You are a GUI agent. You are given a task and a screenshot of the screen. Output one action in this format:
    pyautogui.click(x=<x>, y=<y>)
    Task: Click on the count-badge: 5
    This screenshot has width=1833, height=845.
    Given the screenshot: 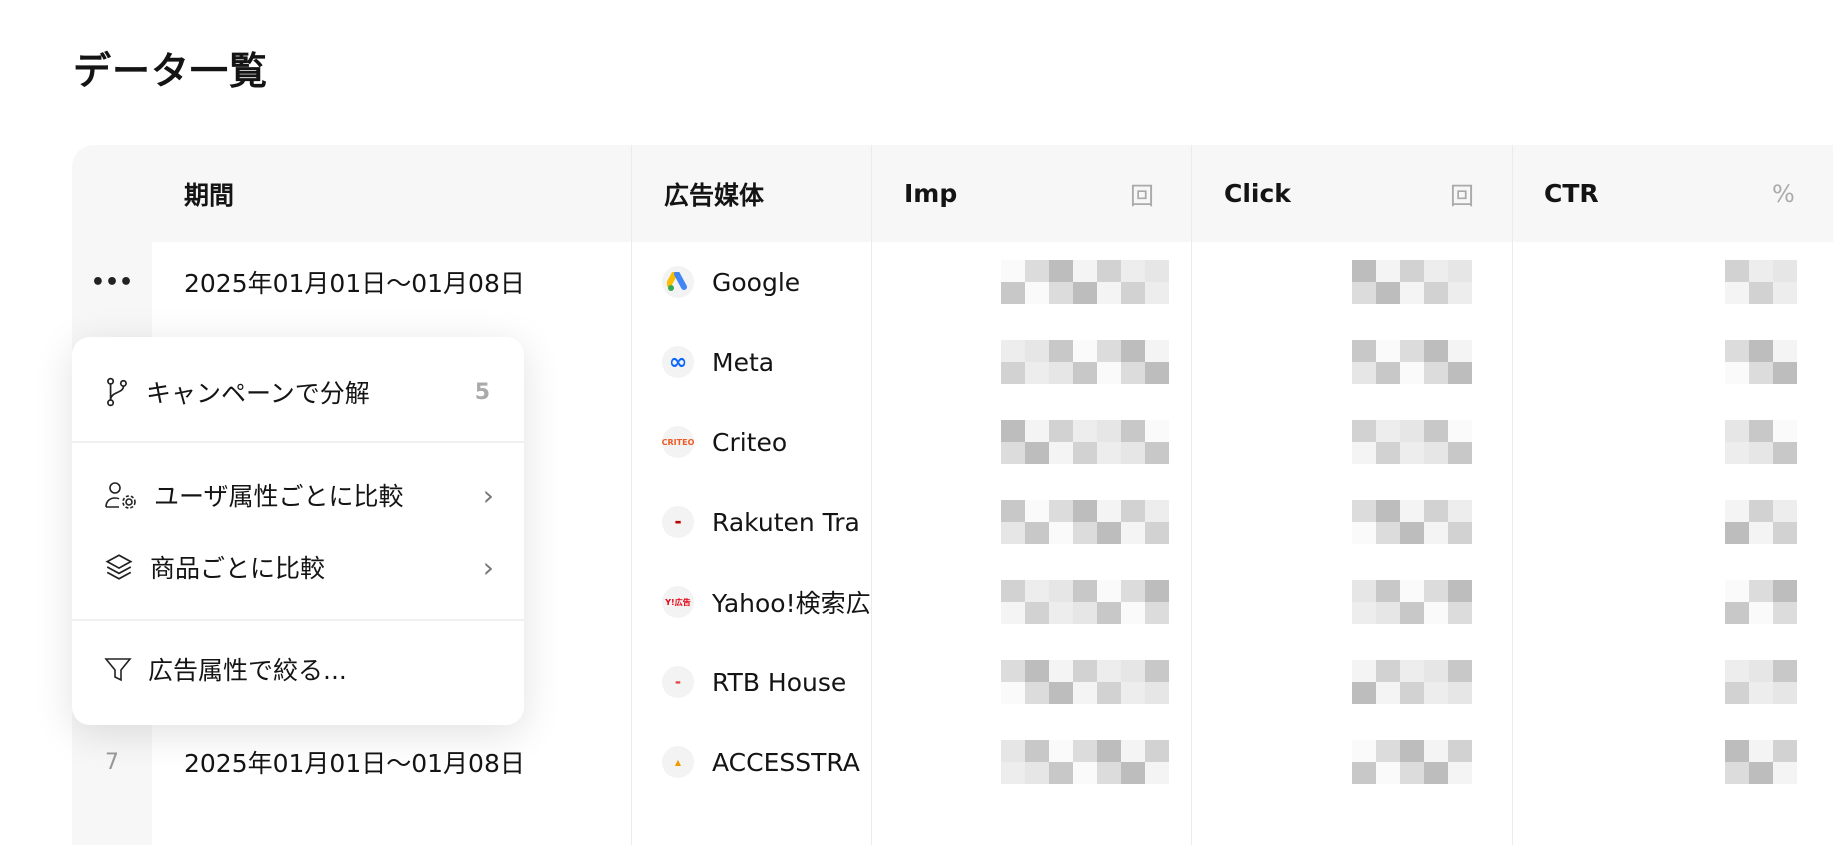 What is the action you would take?
    pyautogui.click(x=482, y=392)
    